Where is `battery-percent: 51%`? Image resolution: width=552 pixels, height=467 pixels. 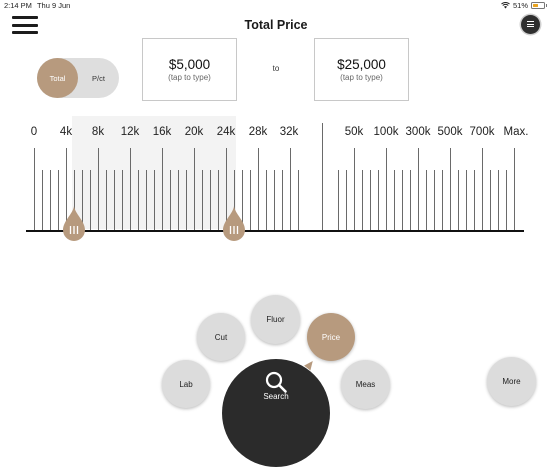
battery-percent: 51% is located at coordinates (520, 5).